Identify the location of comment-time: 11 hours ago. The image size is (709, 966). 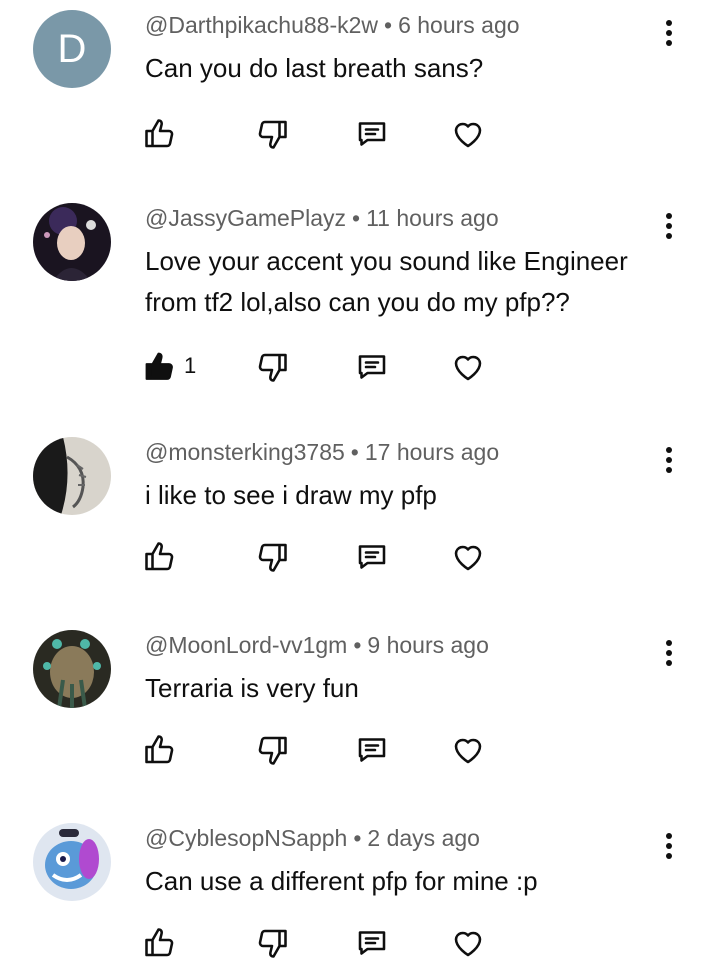
(432, 218).